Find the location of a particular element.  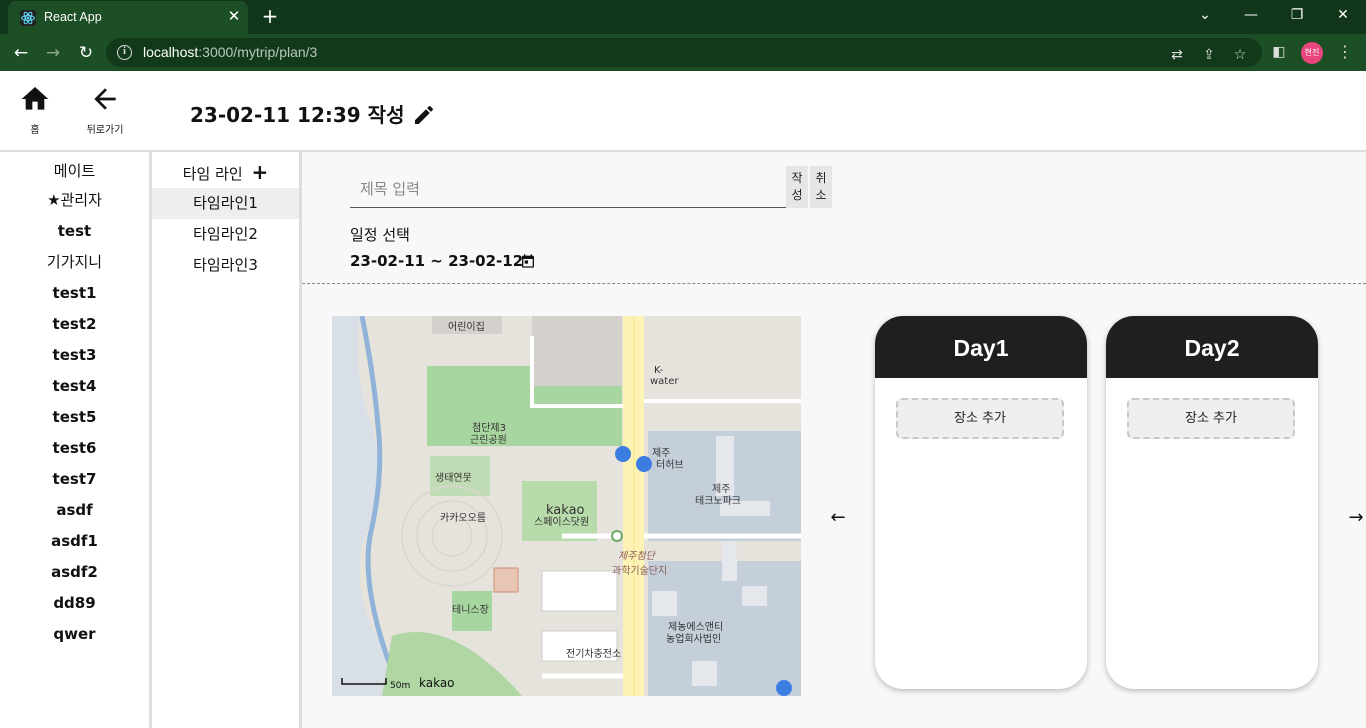

mate-item: test7 is located at coordinates (74, 479).